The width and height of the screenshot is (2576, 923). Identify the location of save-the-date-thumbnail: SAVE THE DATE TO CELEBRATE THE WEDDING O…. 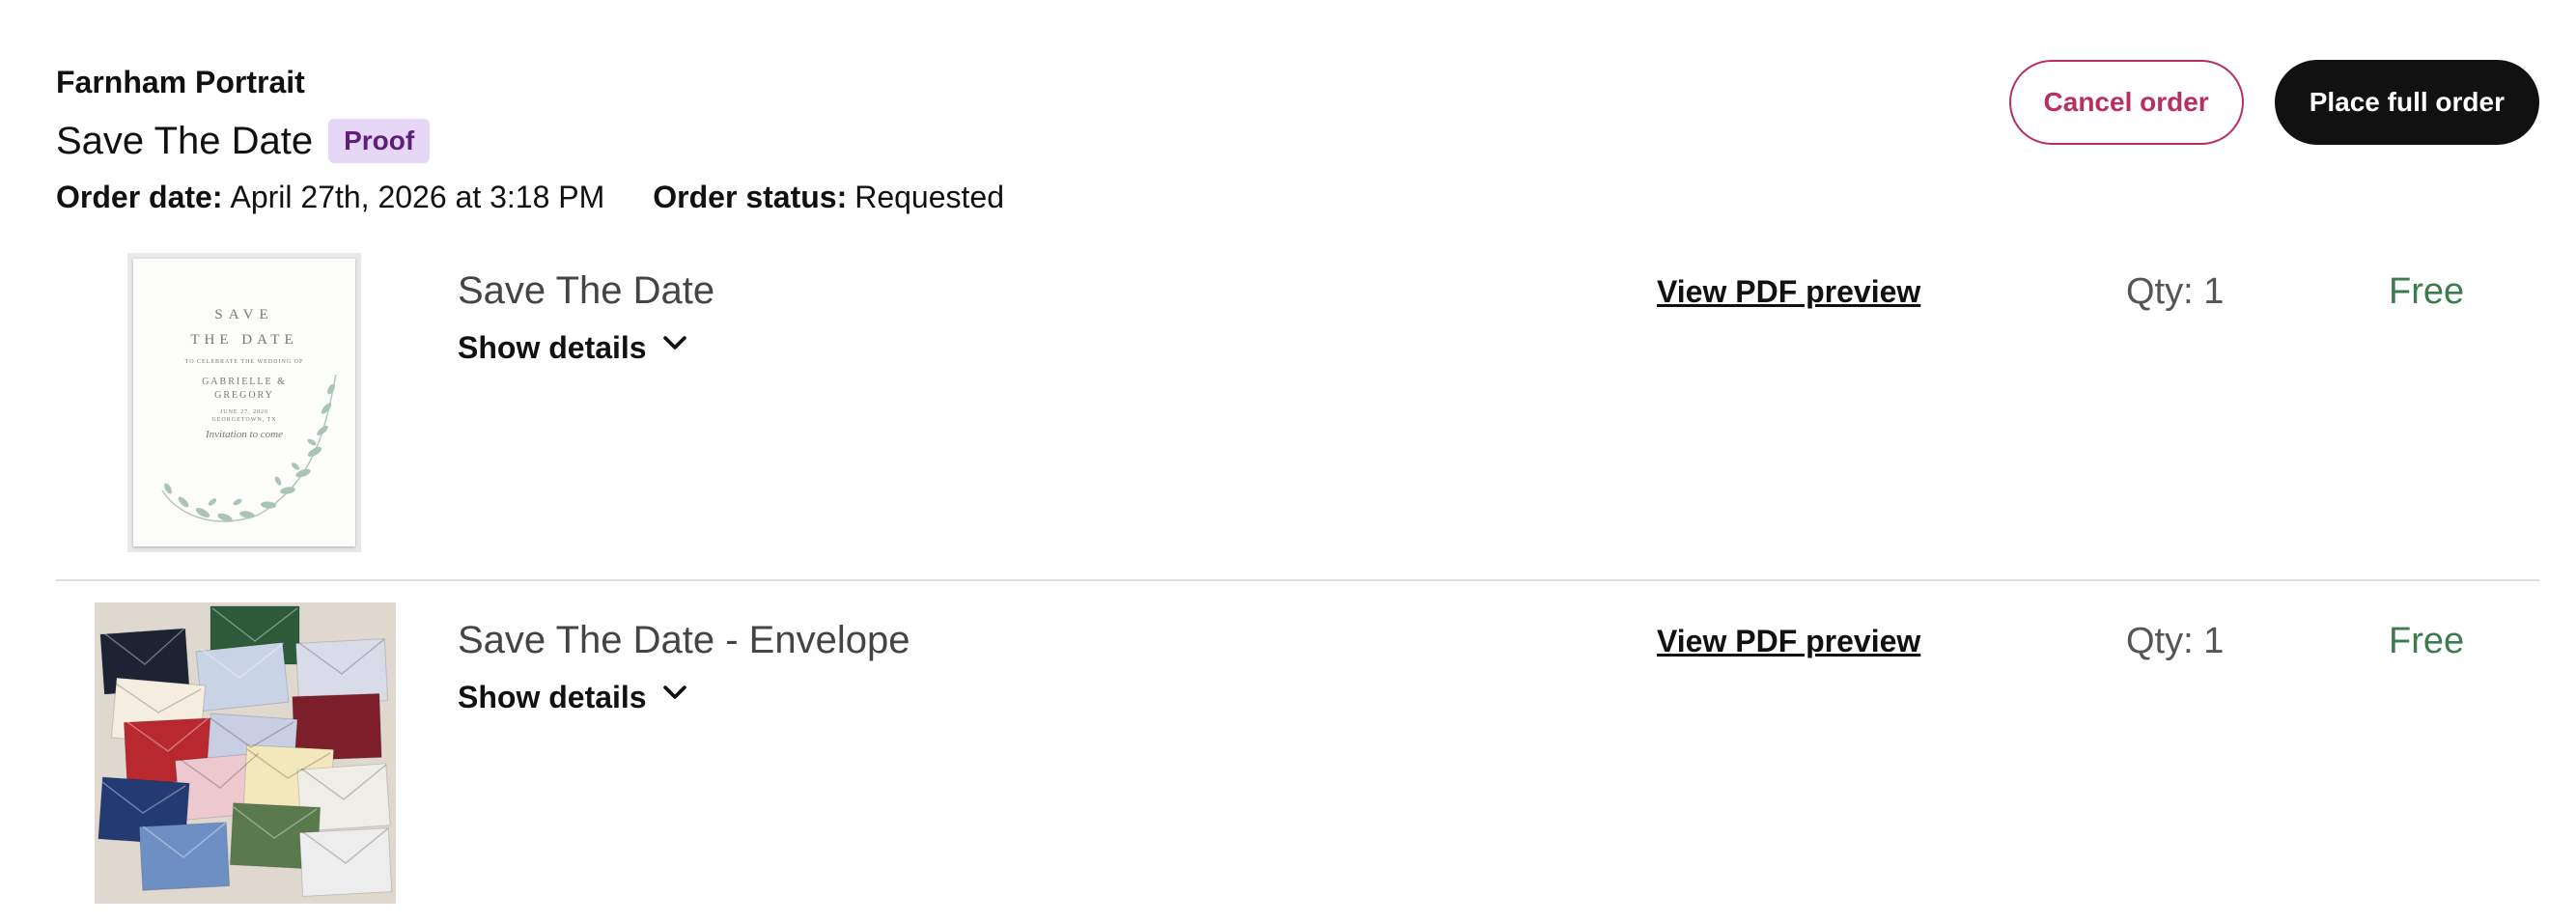
(244, 402).